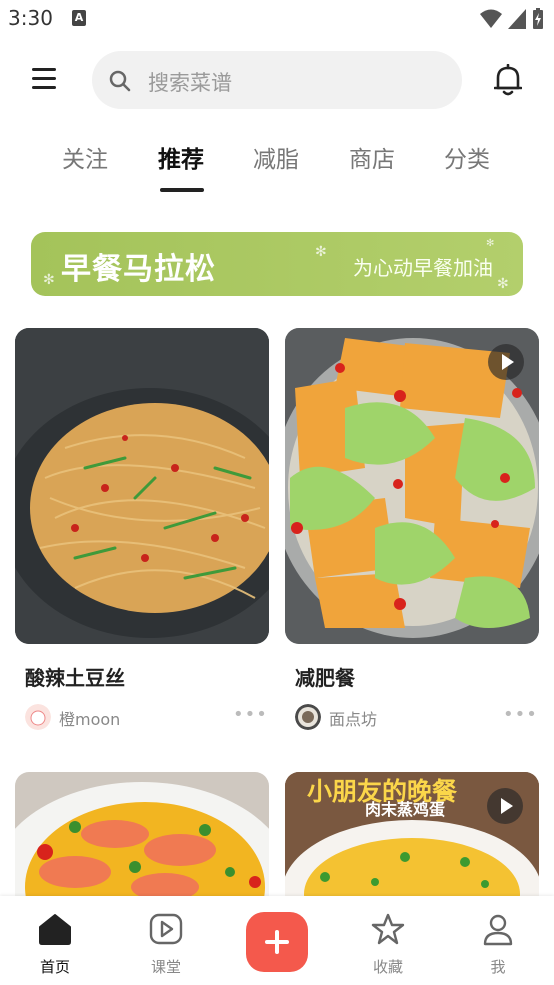 This screenshot has width=554, height=985. Describe the element at coordinates (325, 676) in the screenshot. I see `recipe-title: 减肥餐` at that location.